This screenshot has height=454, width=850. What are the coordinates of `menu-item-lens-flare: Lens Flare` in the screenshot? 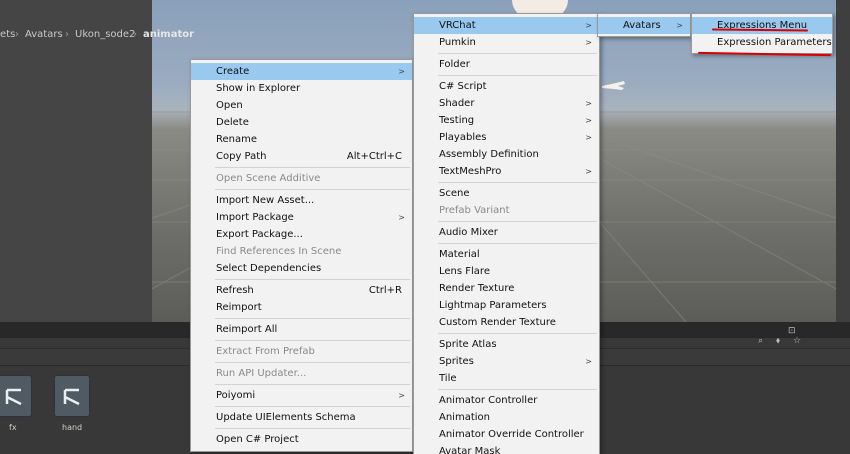 It's located at (506, 271).